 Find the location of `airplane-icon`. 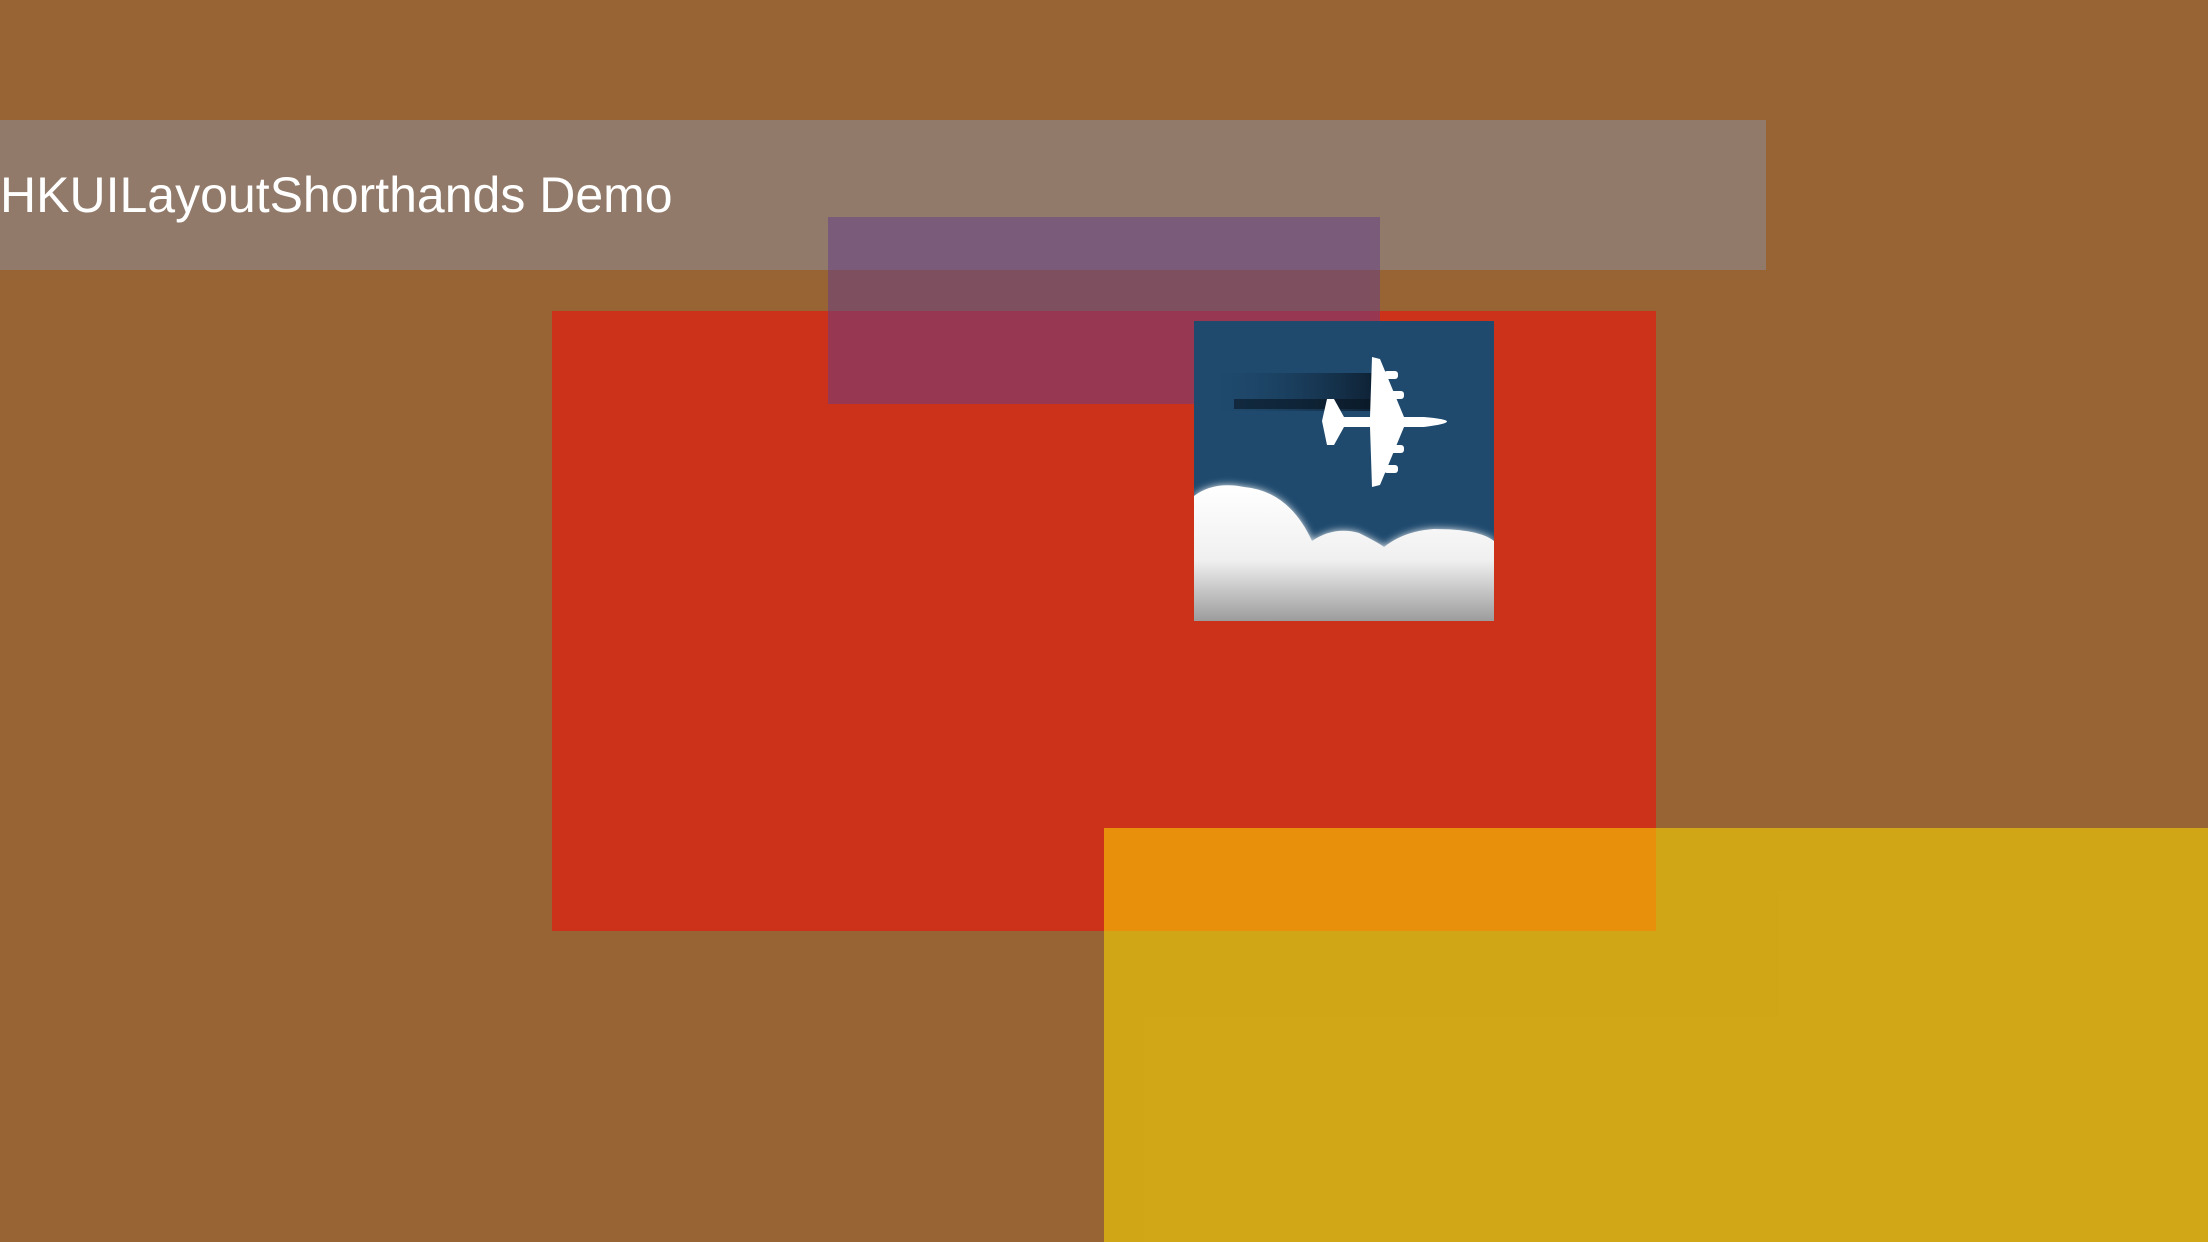

airplane-icon is located at coordinates (1344, 471).